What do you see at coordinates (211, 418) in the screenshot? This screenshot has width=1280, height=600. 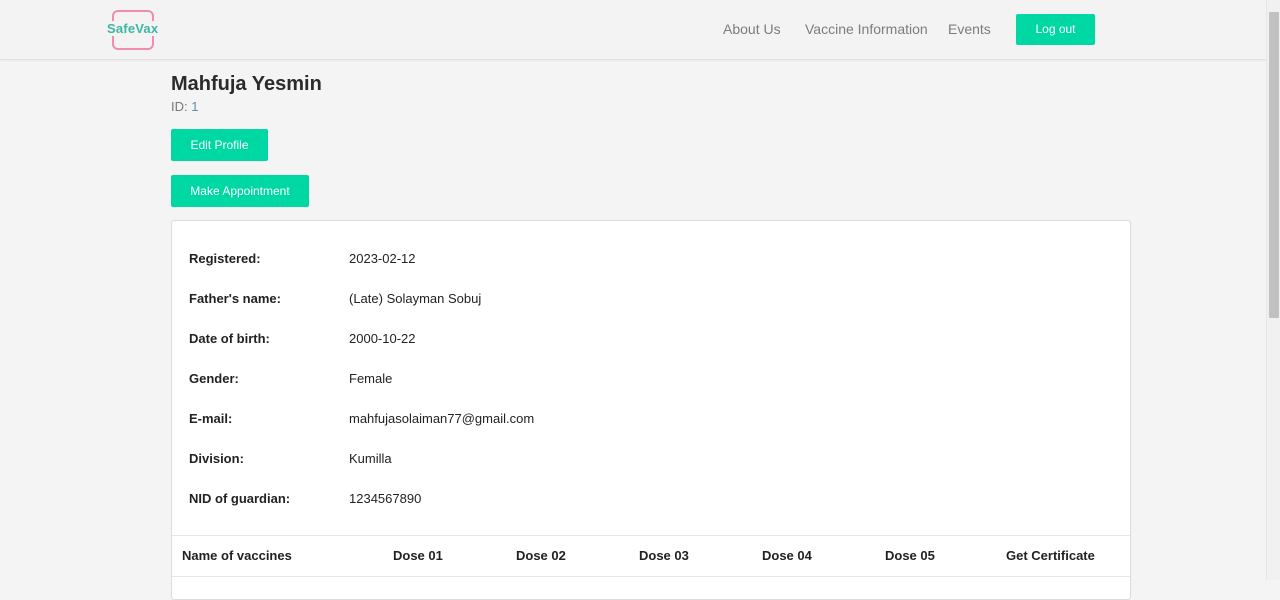 I see `detail-label-email: E-mail:` at bounding box center [211, 418].